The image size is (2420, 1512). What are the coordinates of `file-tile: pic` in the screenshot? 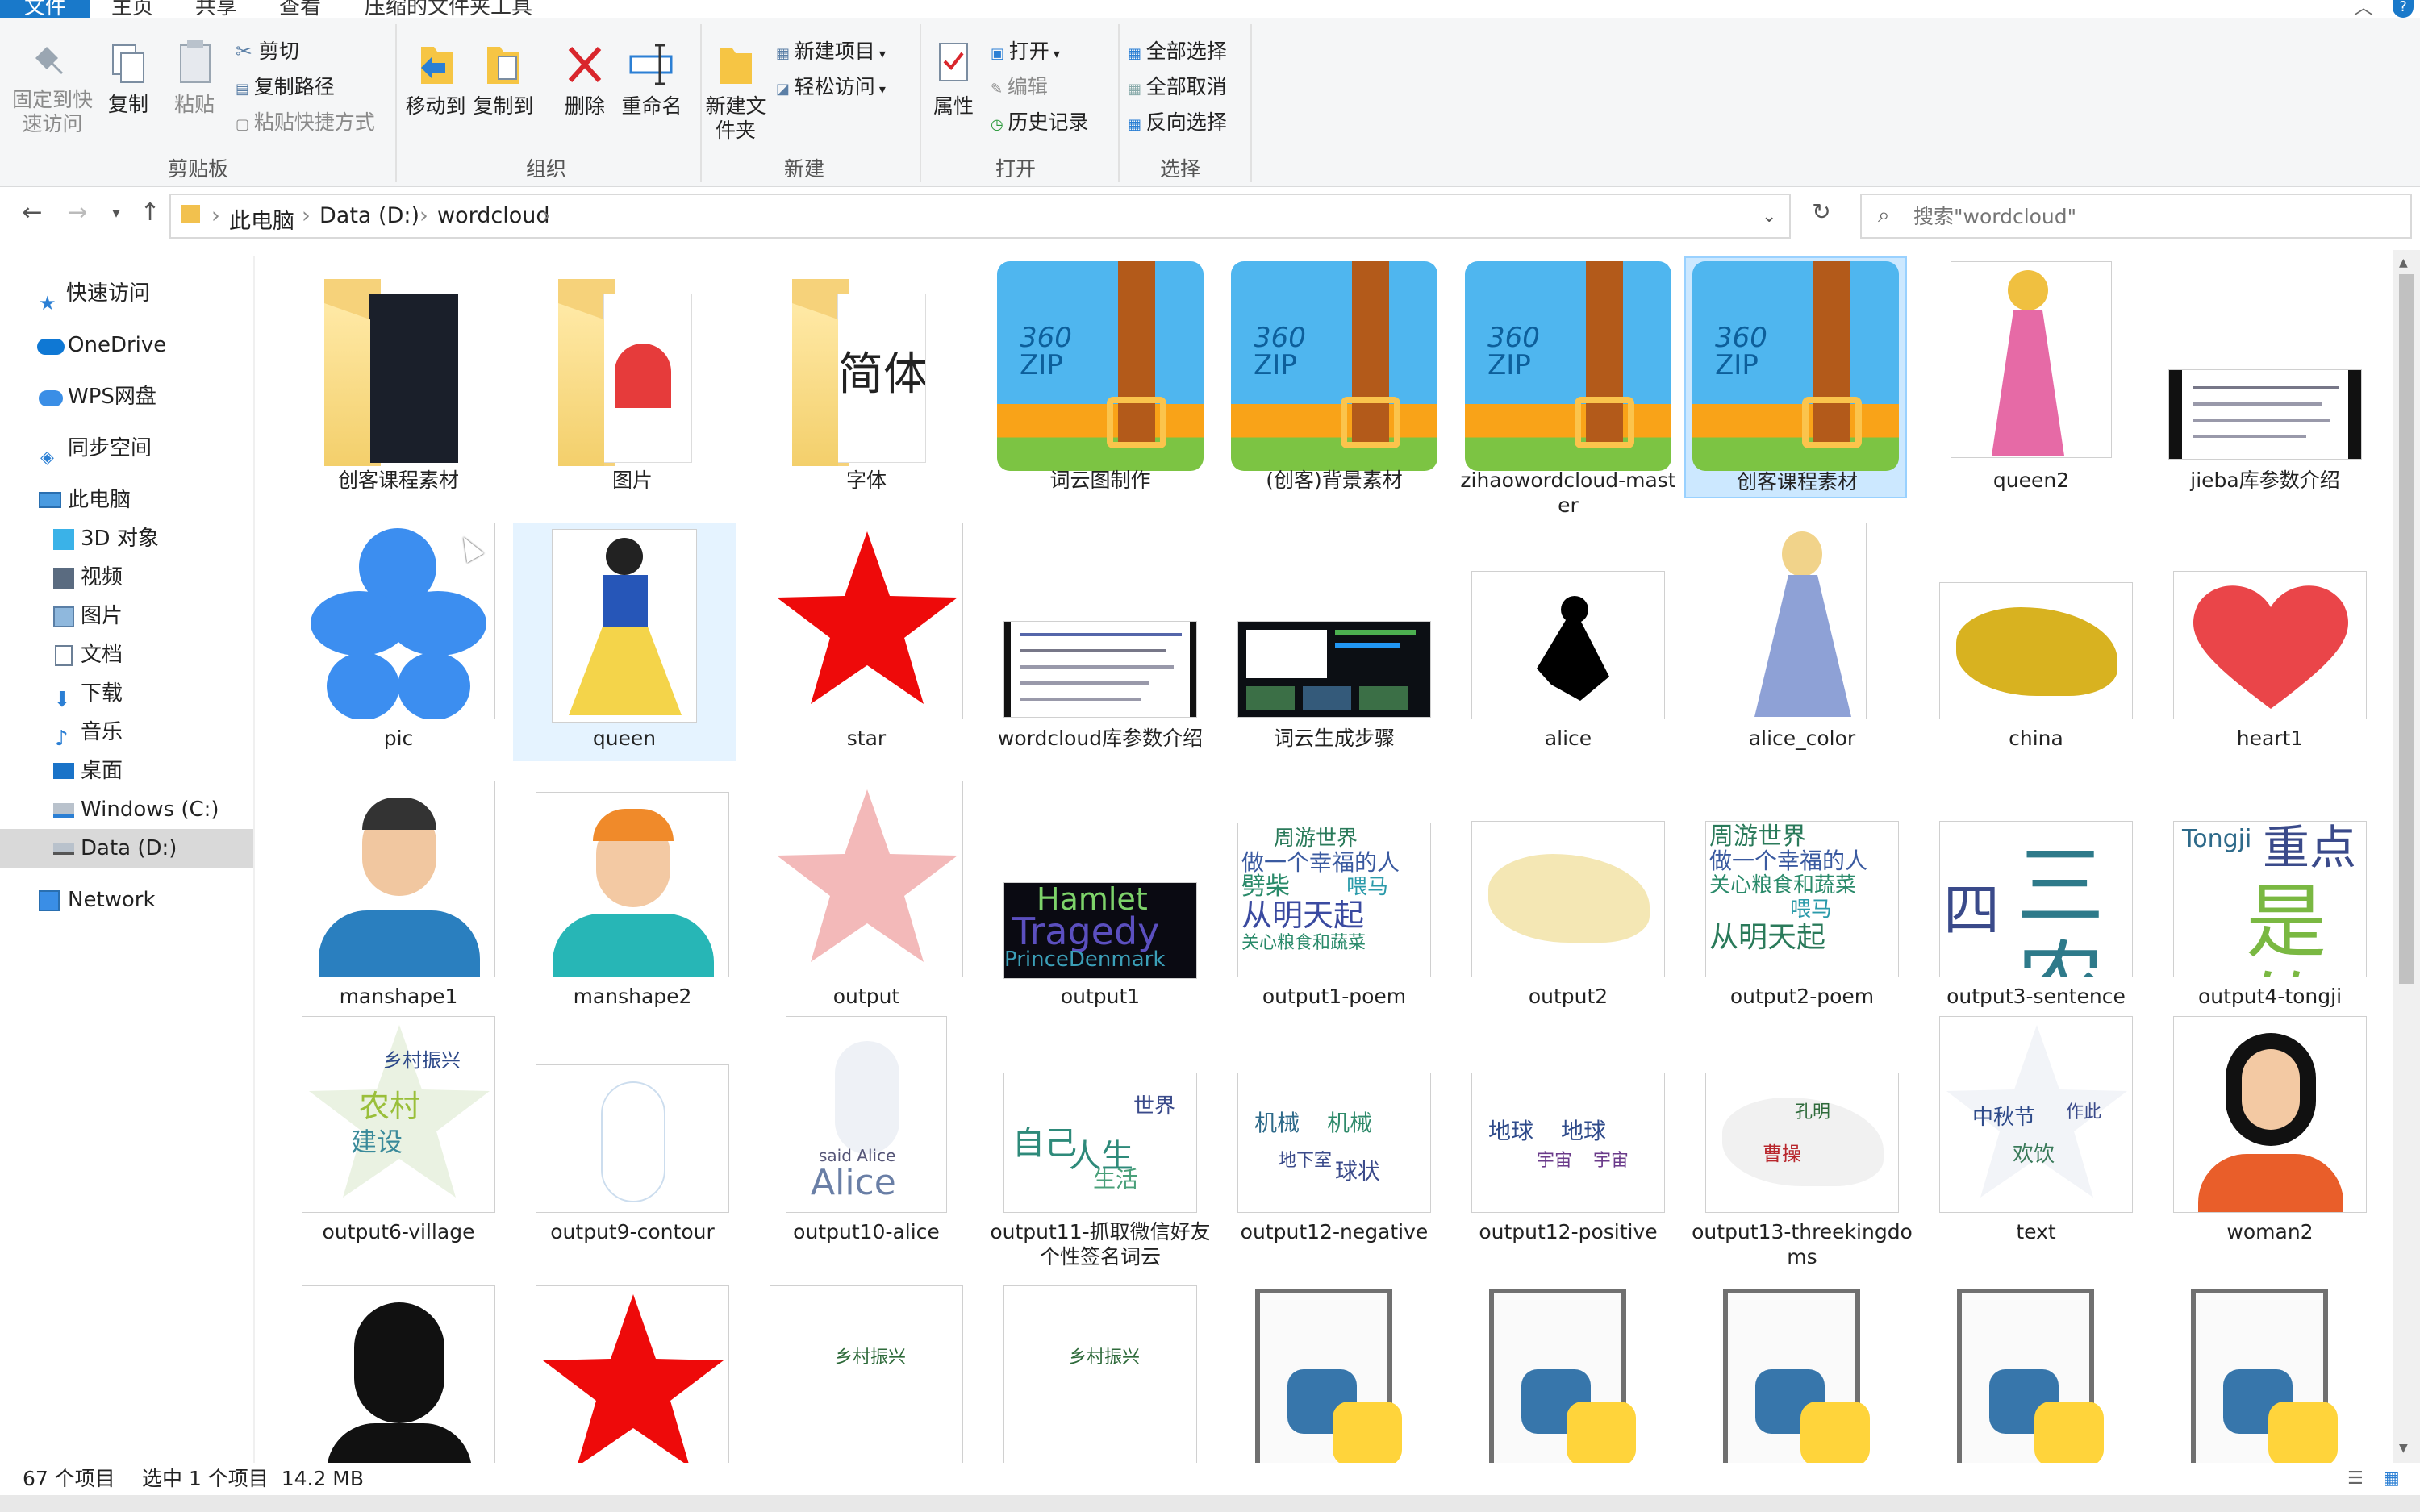 It's located at (398, 643).